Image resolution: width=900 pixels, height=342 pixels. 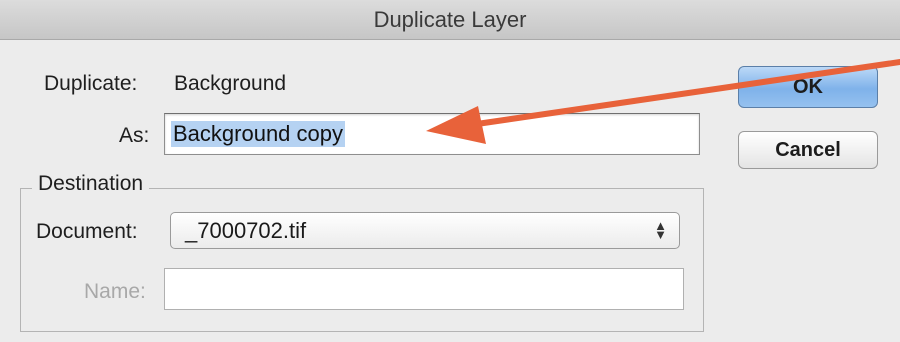 I want to click on arrow-shaft, so click(x=683, y=93).